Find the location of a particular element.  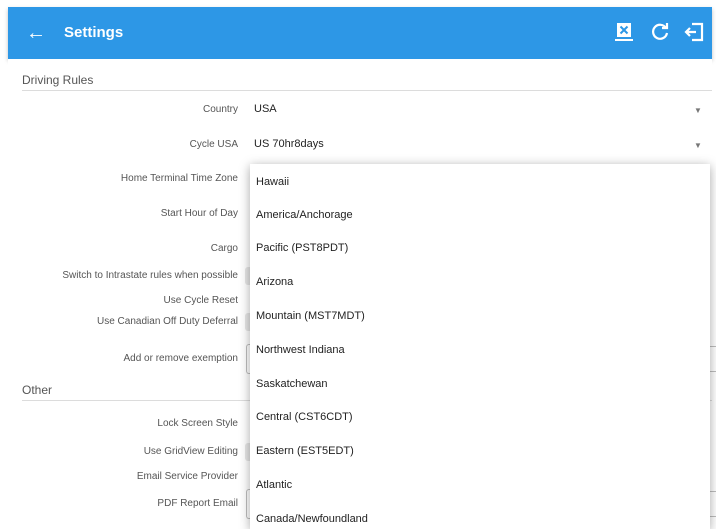

pdf-email-label: PDF Report Email is located at coordinates (197, 503).